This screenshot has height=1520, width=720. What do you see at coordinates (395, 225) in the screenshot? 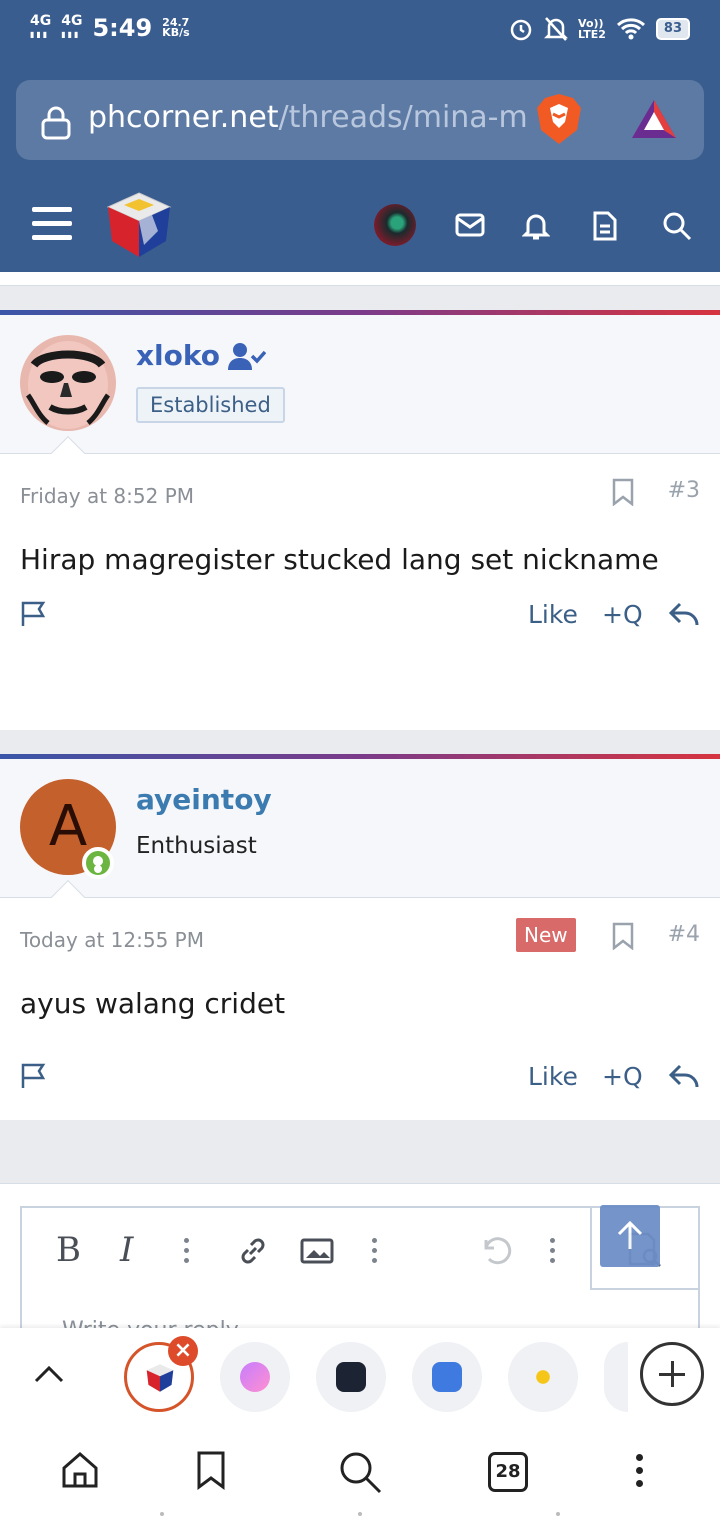
I see `account-avatar` at bounding box center [395, 225].